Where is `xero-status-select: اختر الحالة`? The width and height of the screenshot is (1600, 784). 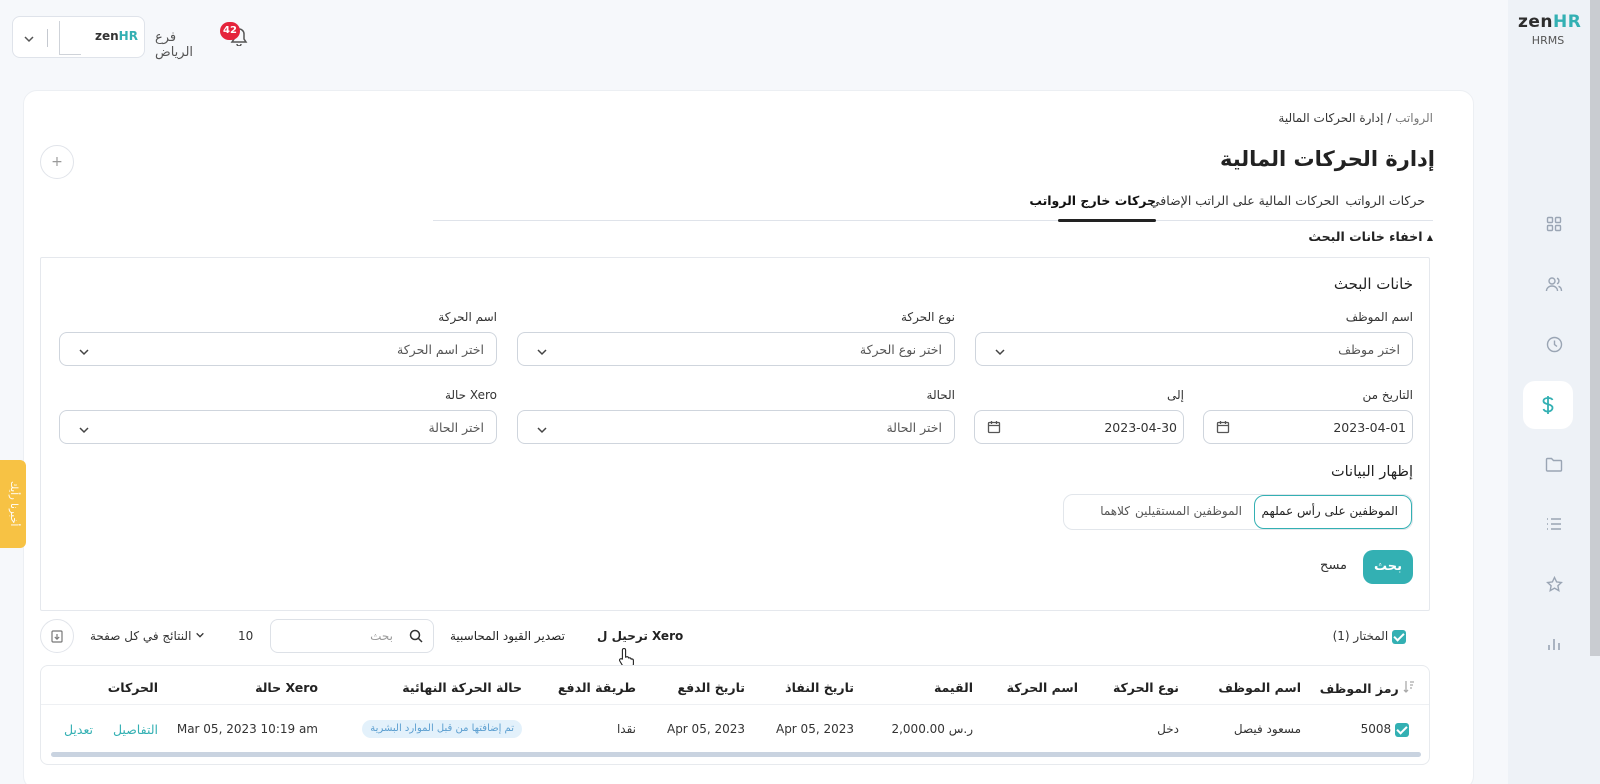 xero-status-select: اختر الحالة is located at coordinates (278, 427).